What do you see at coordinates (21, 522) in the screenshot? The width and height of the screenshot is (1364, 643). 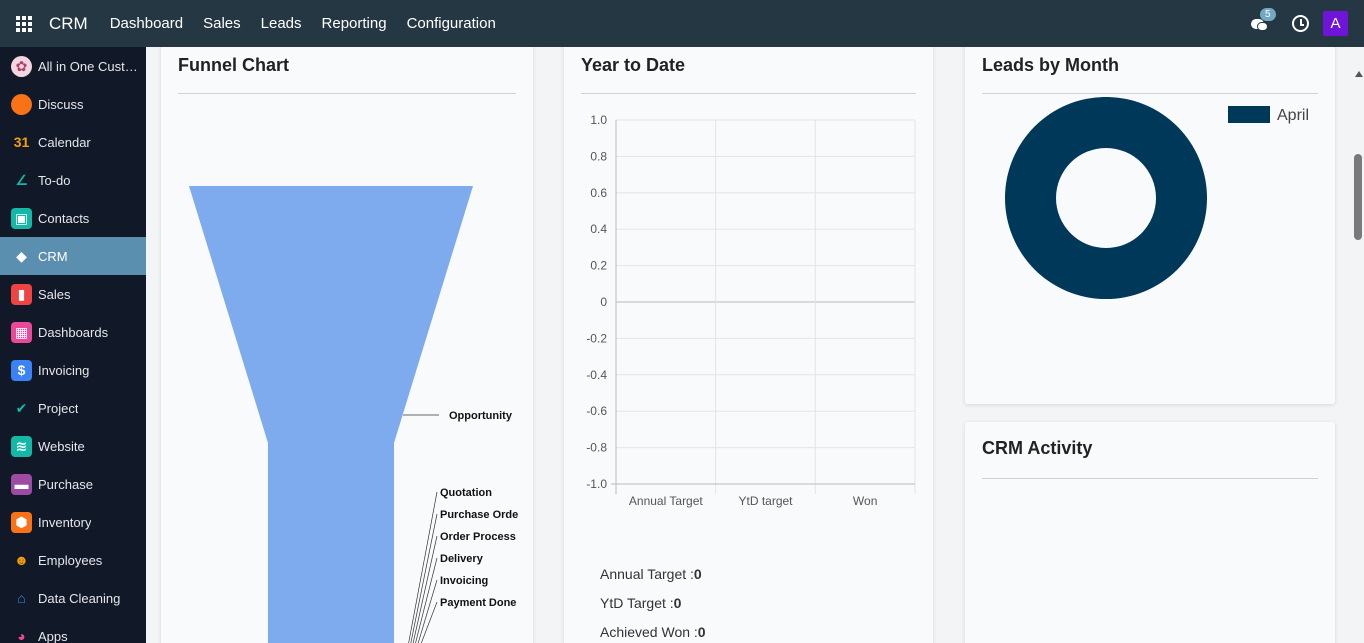 I see `inventory-icon: ⬢` at bounding box center [21, 522].